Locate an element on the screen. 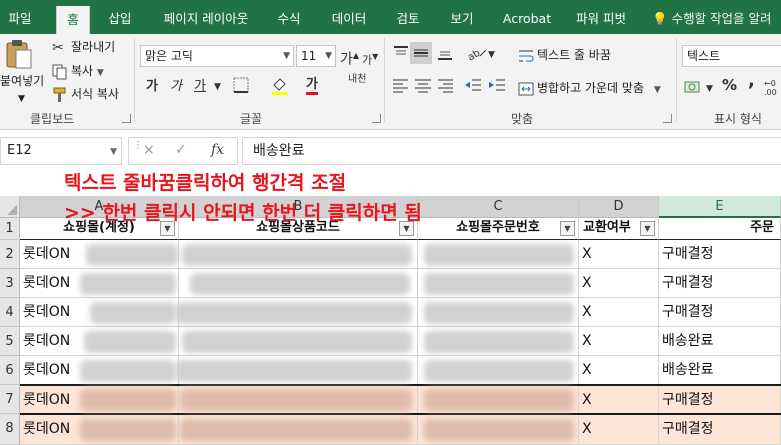 This screenshot has height=445, width=781. increase-decimal-icon: ←0.00 is located at coordinates (772, 90).